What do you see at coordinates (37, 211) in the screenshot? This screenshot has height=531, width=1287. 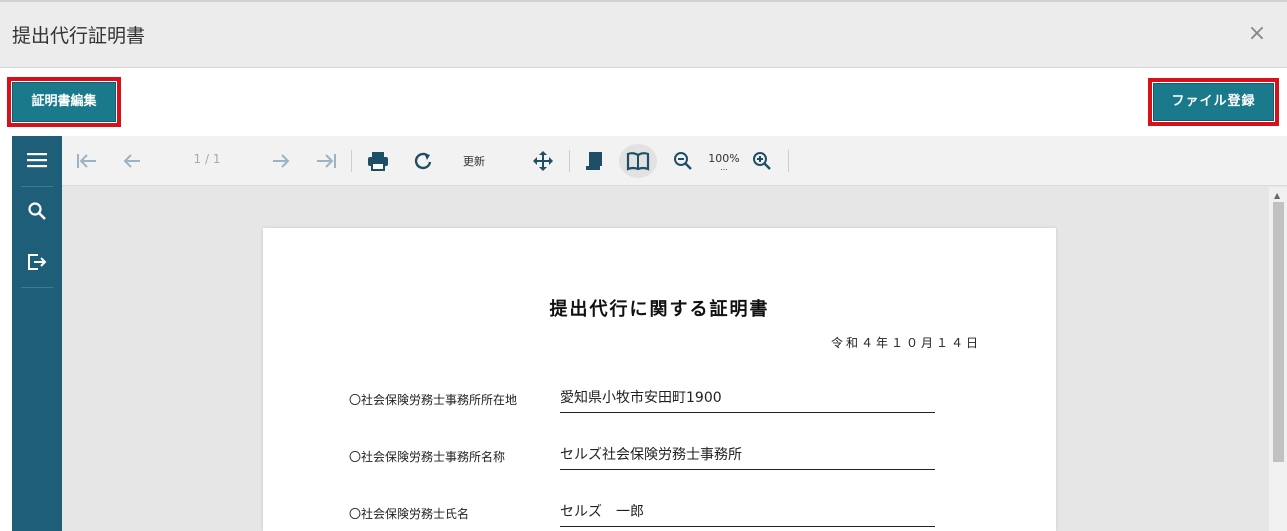 I see `search-icon` at bounding box center [37, 211].